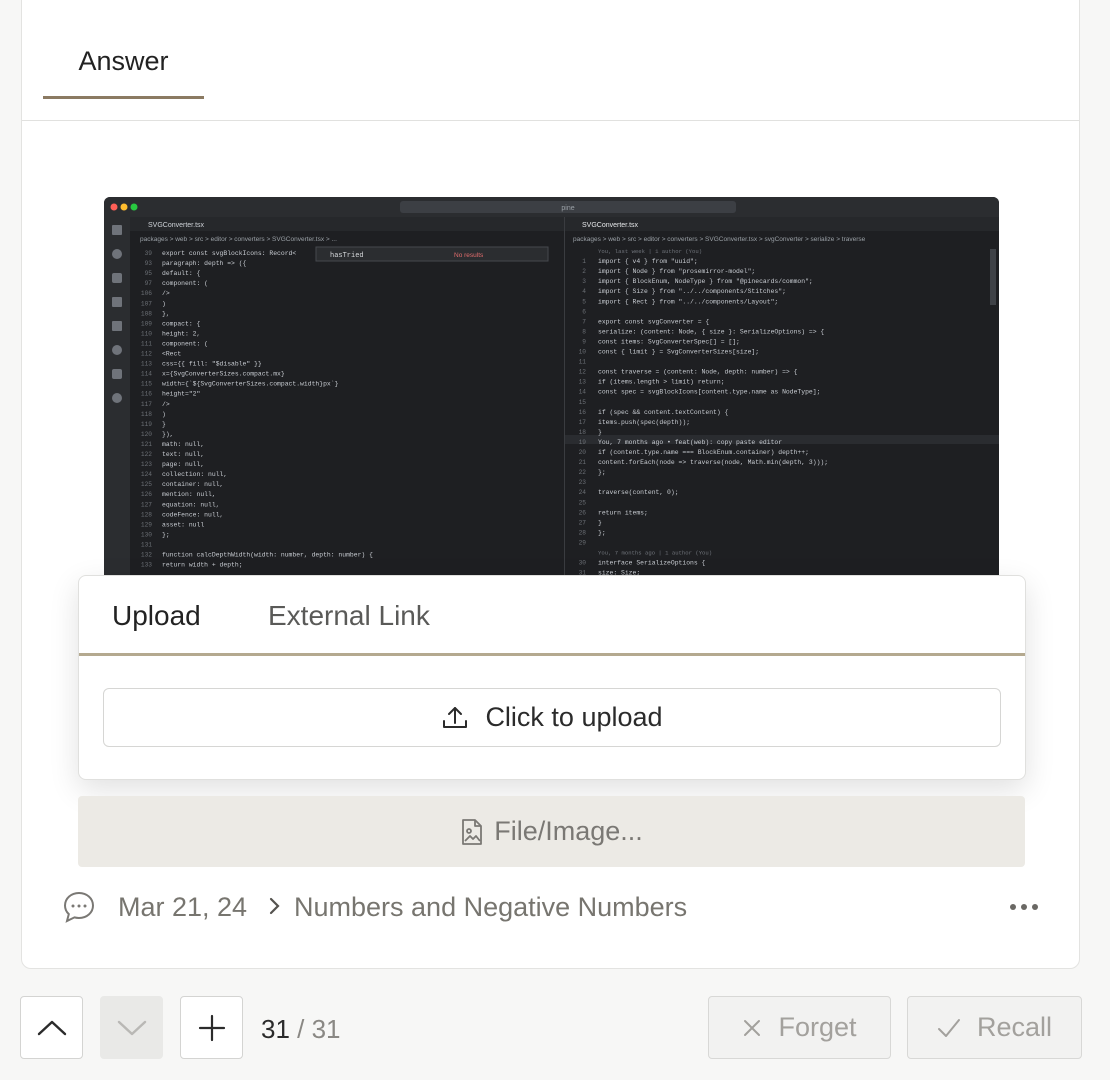 This screenshot has height=1080, width=1110. What do you see at coordinates (583, 492) in the screenshot?
I see `right-line-number: 24` at bounding box center [583, 492].